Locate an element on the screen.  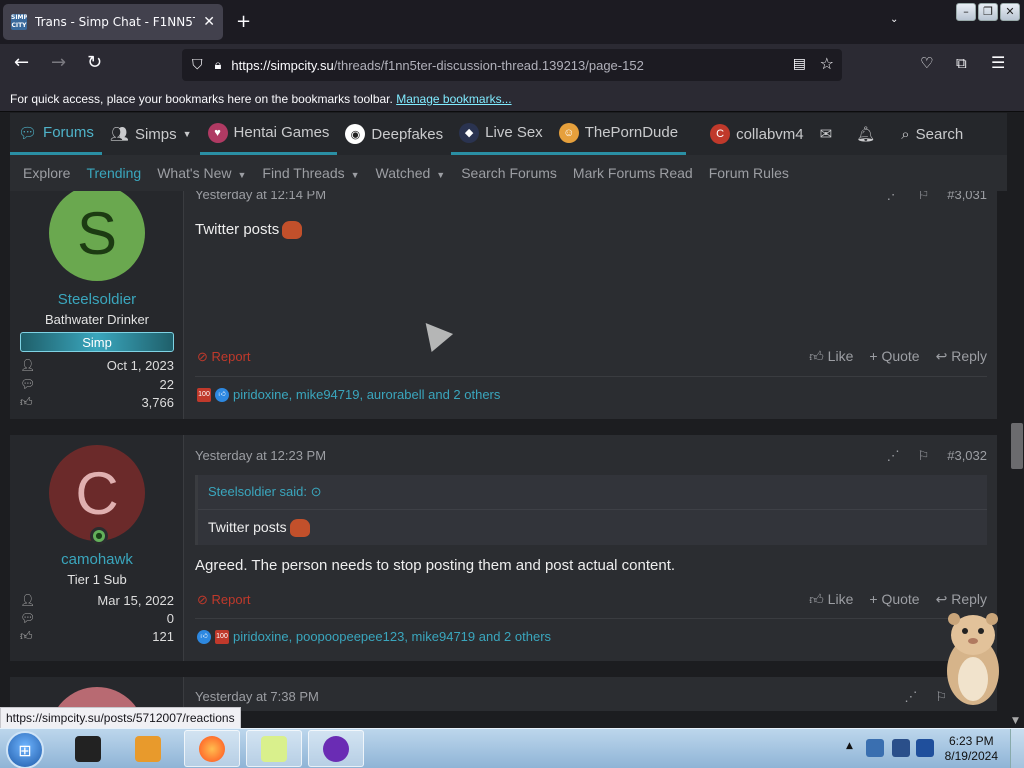
username: camohawk is located at coordinates (97, 559).